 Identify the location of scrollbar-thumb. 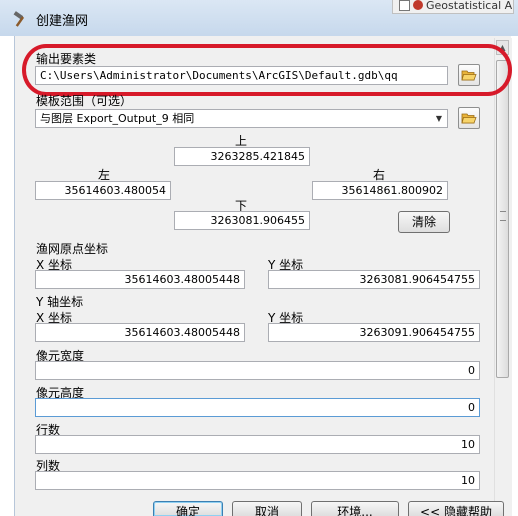
(502, 219).